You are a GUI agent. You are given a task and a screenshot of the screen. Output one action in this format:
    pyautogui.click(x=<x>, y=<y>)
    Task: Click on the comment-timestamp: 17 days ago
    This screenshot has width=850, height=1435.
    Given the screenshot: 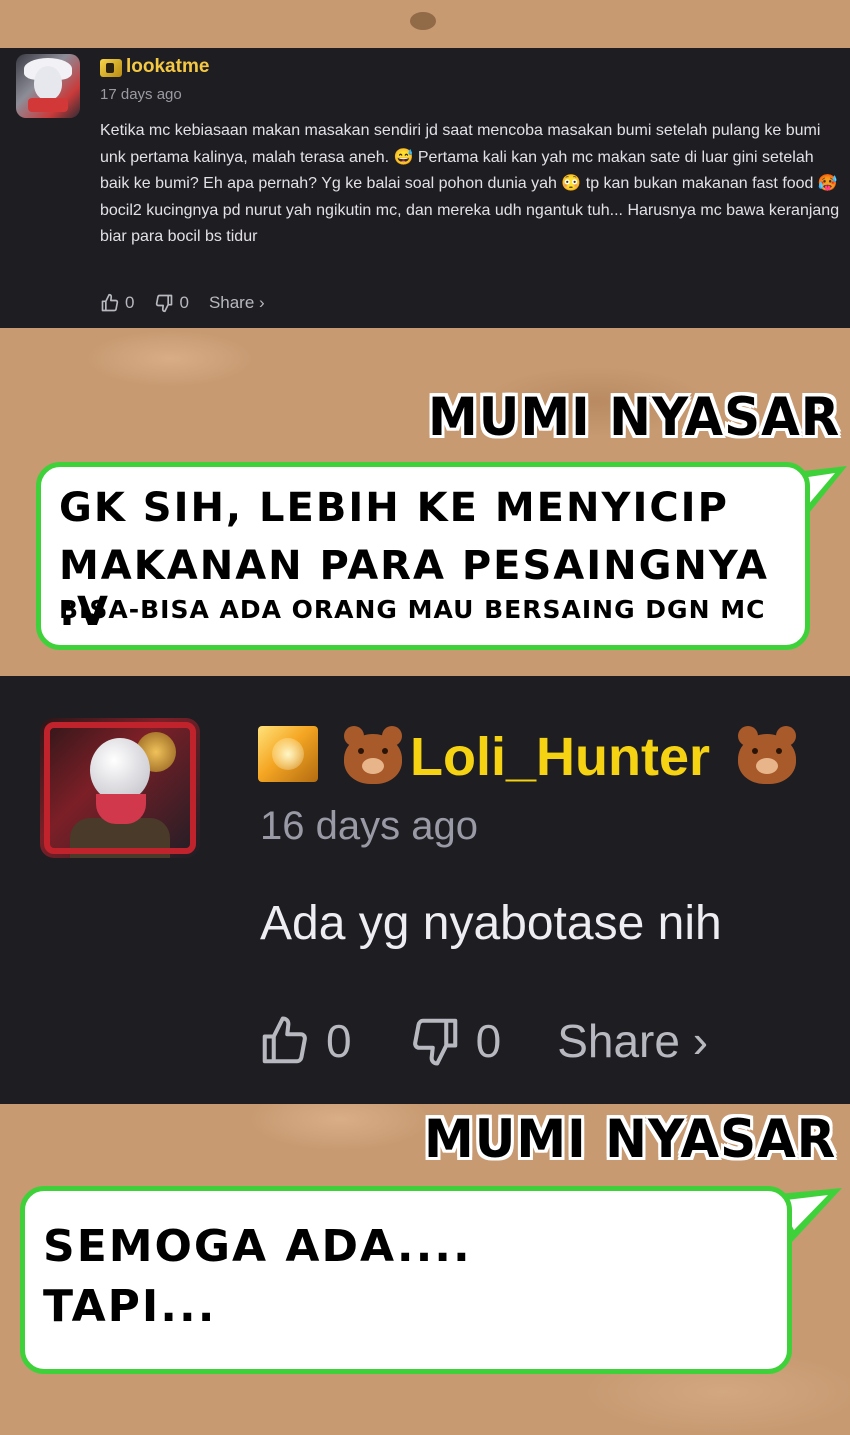 What is the action you would take?
    pyautogui.click(x=141, y=94)
    